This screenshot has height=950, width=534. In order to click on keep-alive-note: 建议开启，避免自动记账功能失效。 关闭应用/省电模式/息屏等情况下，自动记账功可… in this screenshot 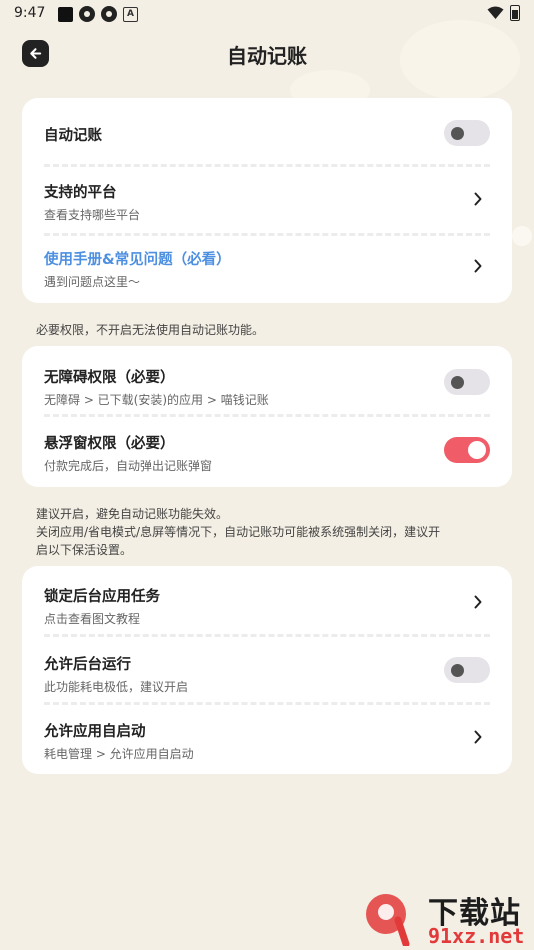, I will do `click(238, 532)`.